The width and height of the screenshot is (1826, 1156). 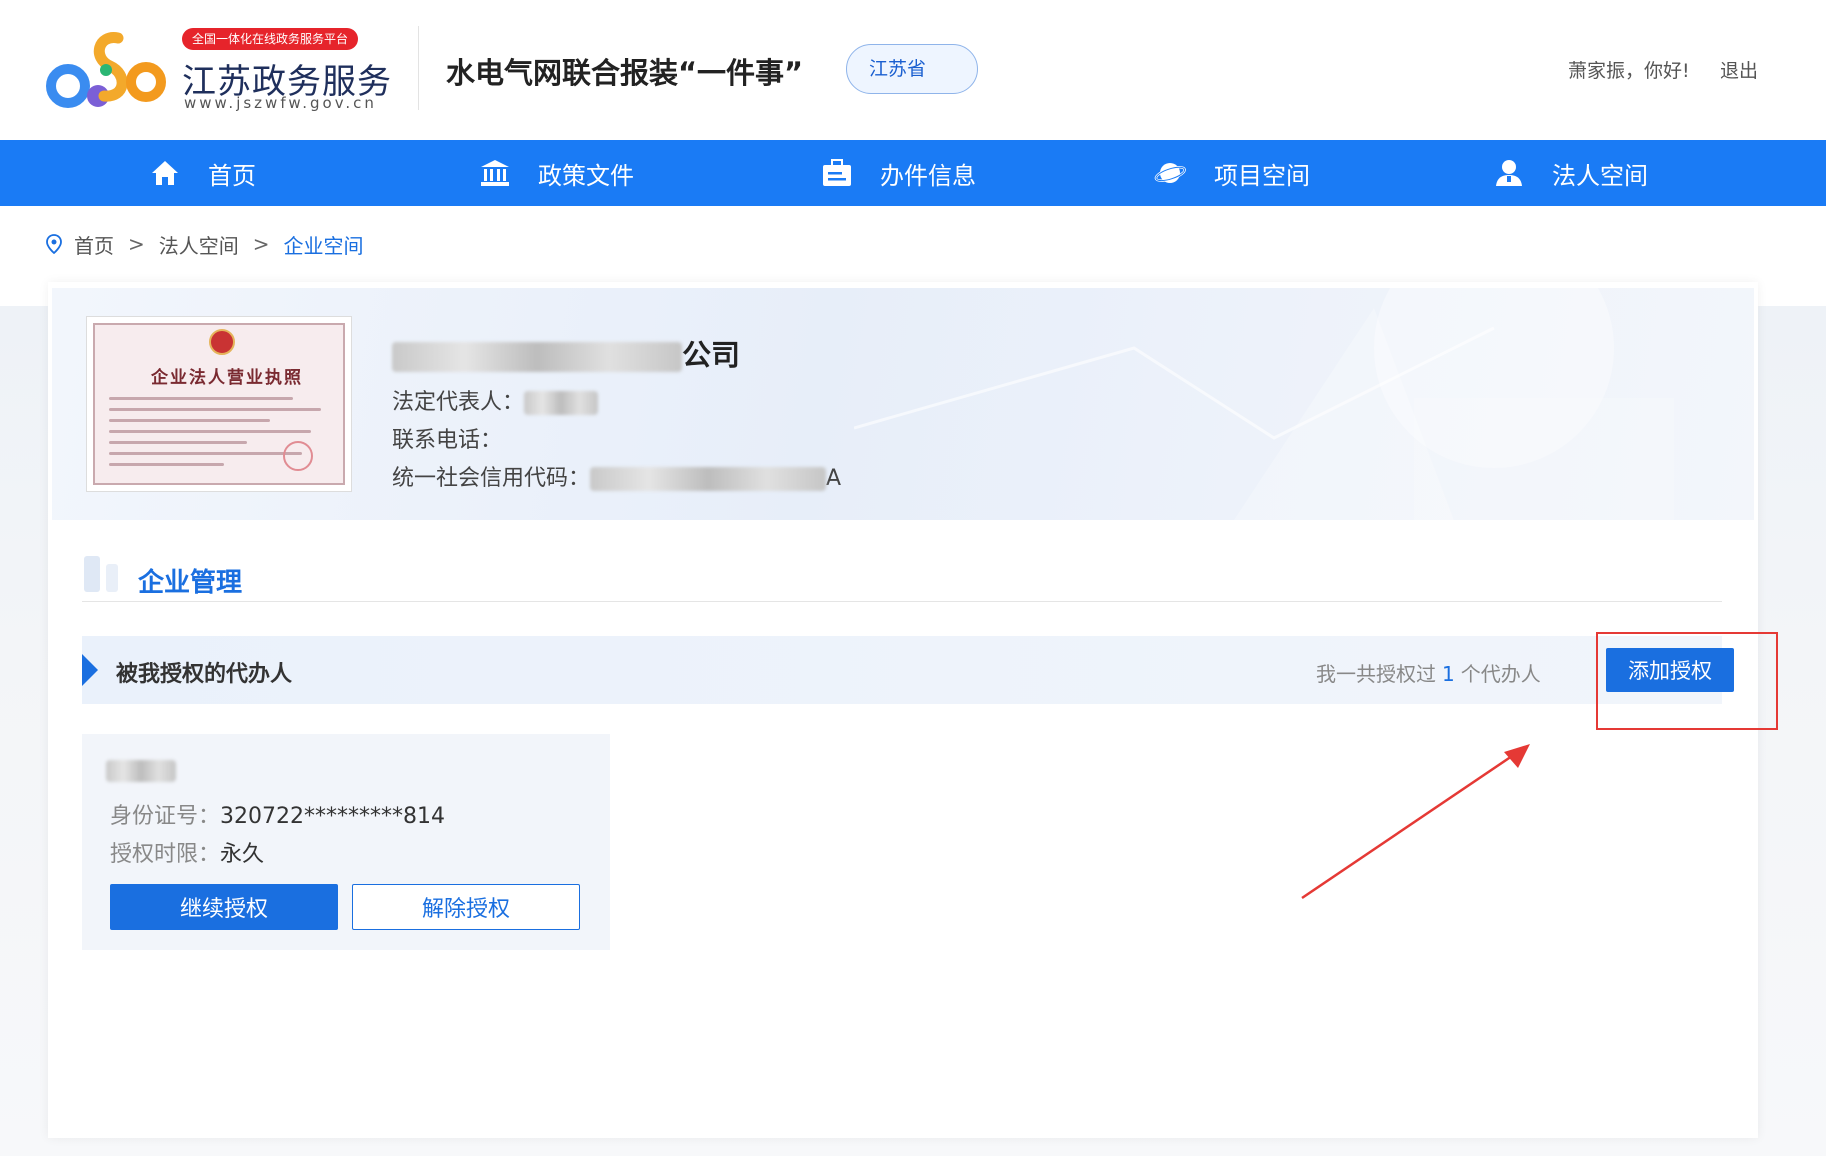 What do you see at coordinates (165, 173) in the screenshot?
I see `home-icon` at bounding box center [165, 173].